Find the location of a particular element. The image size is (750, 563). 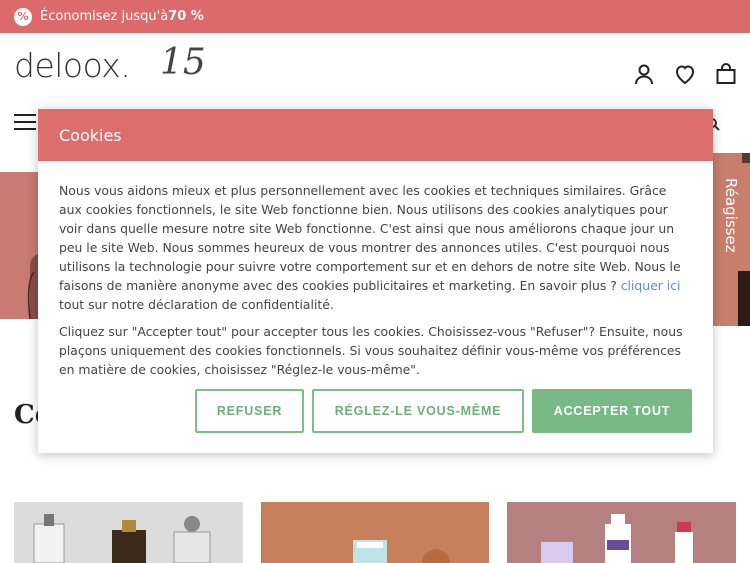

privacy-link: cliquer ici is located at coordinates (651, 285).